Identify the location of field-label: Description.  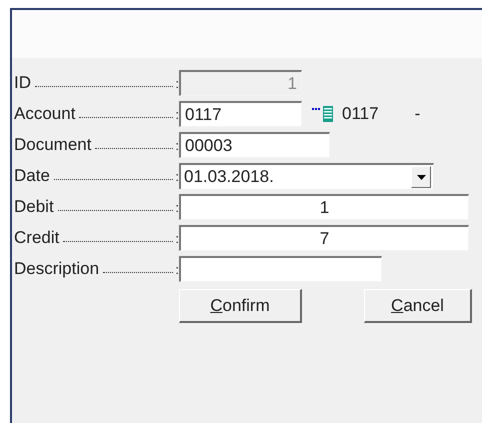
(57, 269).